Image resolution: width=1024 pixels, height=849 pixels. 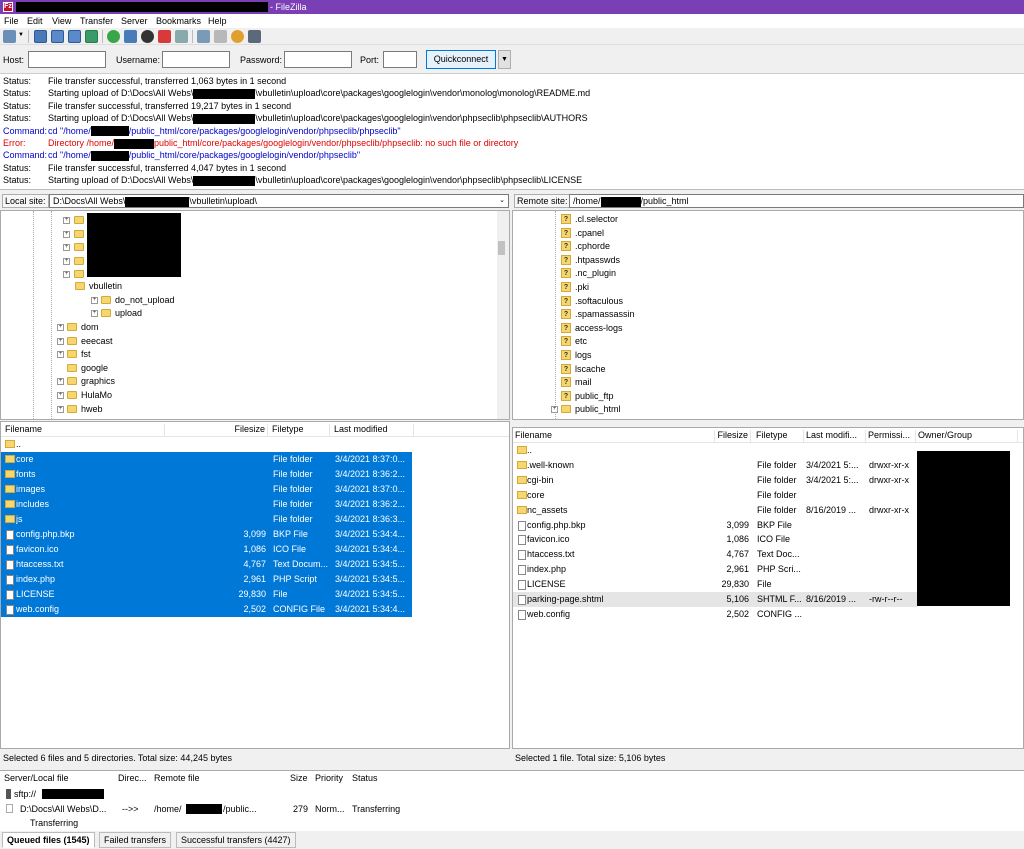 I want to click on tree-node: ? .cl.selector, so click(x=661, y=219).